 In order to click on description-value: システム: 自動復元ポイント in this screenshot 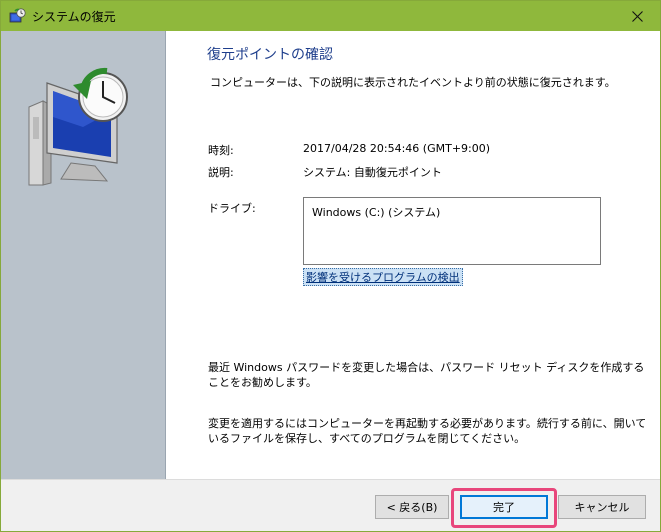, I will do `click(372, 172)`.